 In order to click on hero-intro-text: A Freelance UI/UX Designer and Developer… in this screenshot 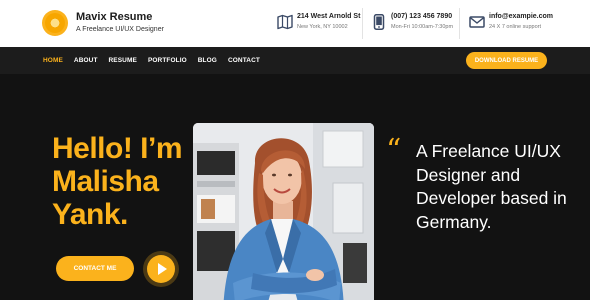, I will do `click(491, 186)`.